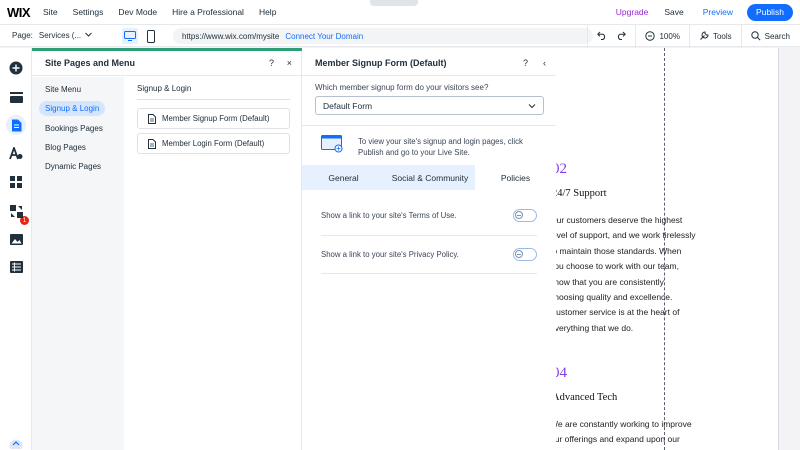 The height and width of the screenshot is (450, 800). What do you see at coordinates (525, 254) in the screenshot?
I see `privacy-toggle` at bounding box center [525, 254].